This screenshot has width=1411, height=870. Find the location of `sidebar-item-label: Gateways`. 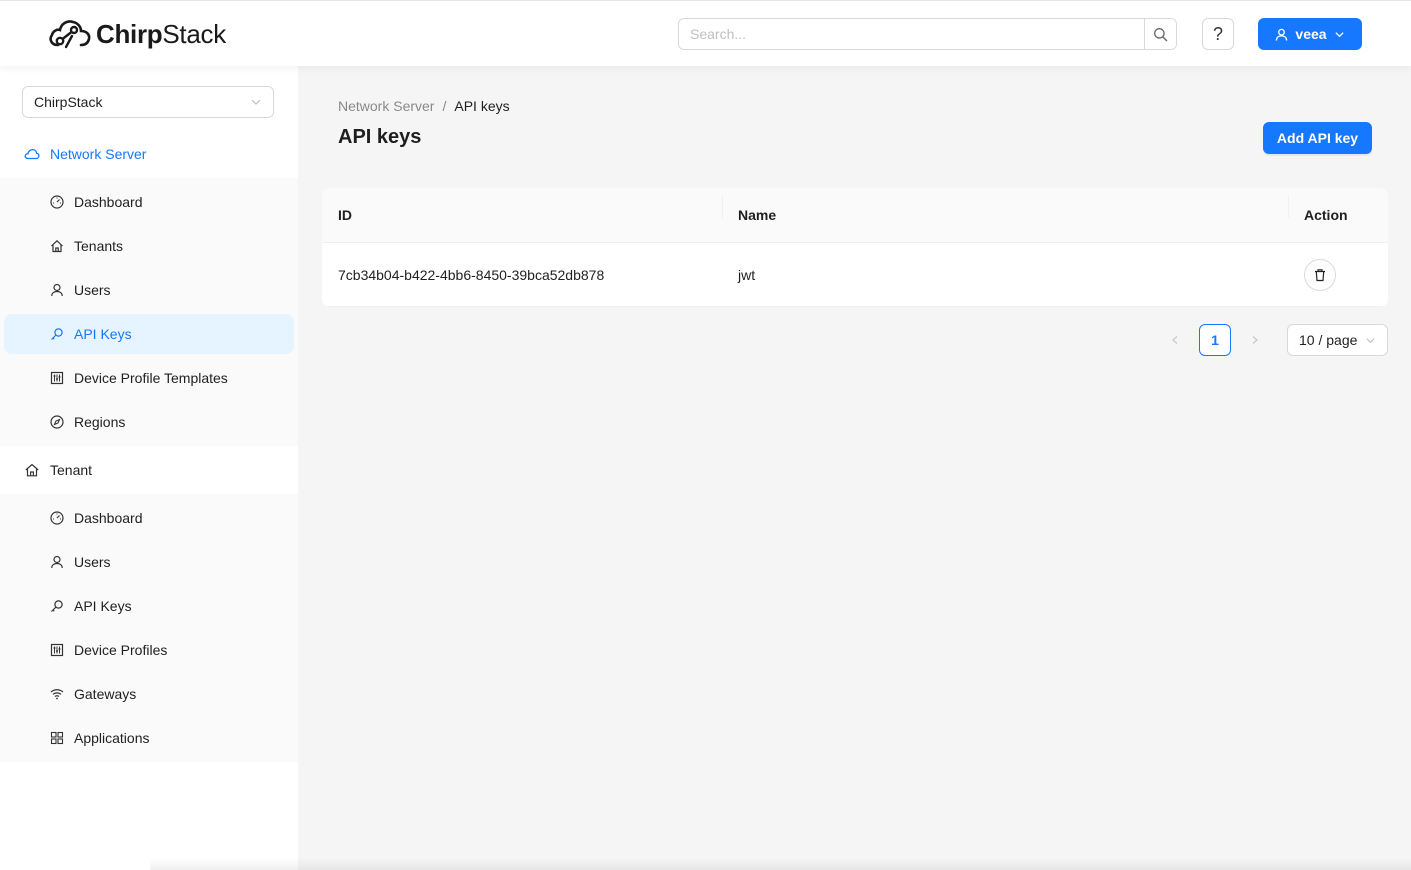

sidebar-item-label: Gateways is located at coordinates (105, 694).